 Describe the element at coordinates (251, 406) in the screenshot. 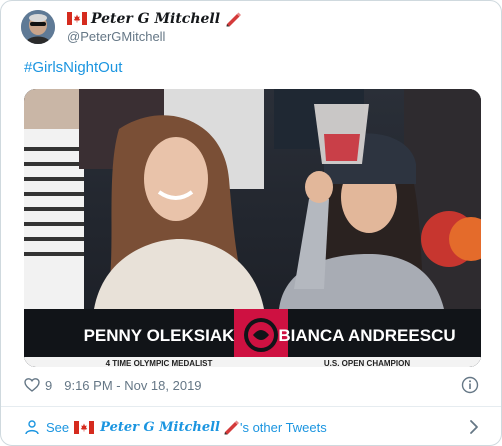

I see `footer-divider` at that location.